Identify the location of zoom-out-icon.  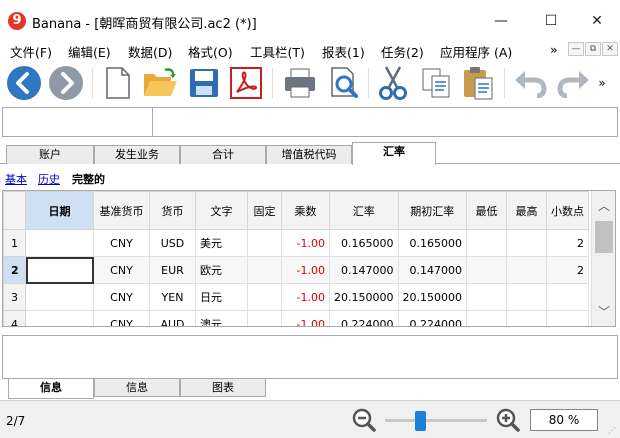
(364, 420).